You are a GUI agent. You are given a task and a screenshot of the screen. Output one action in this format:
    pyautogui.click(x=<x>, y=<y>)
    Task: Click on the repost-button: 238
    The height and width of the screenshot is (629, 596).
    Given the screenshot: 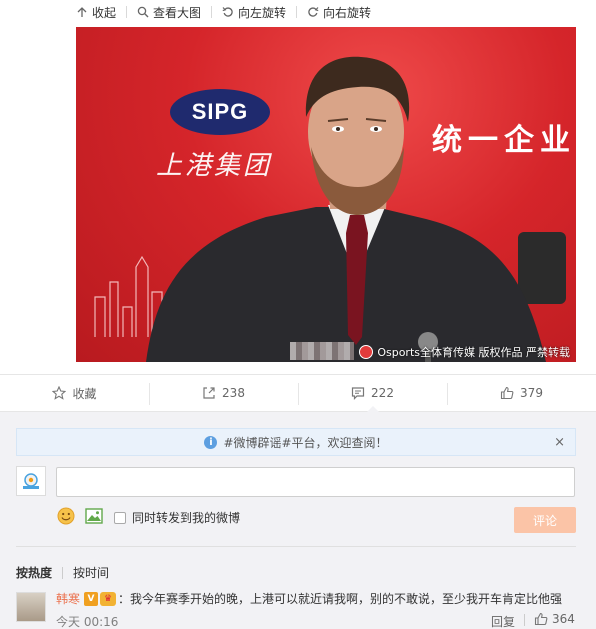 What is the action you would take?
    pyautogui.click(x=223, y=393)
    